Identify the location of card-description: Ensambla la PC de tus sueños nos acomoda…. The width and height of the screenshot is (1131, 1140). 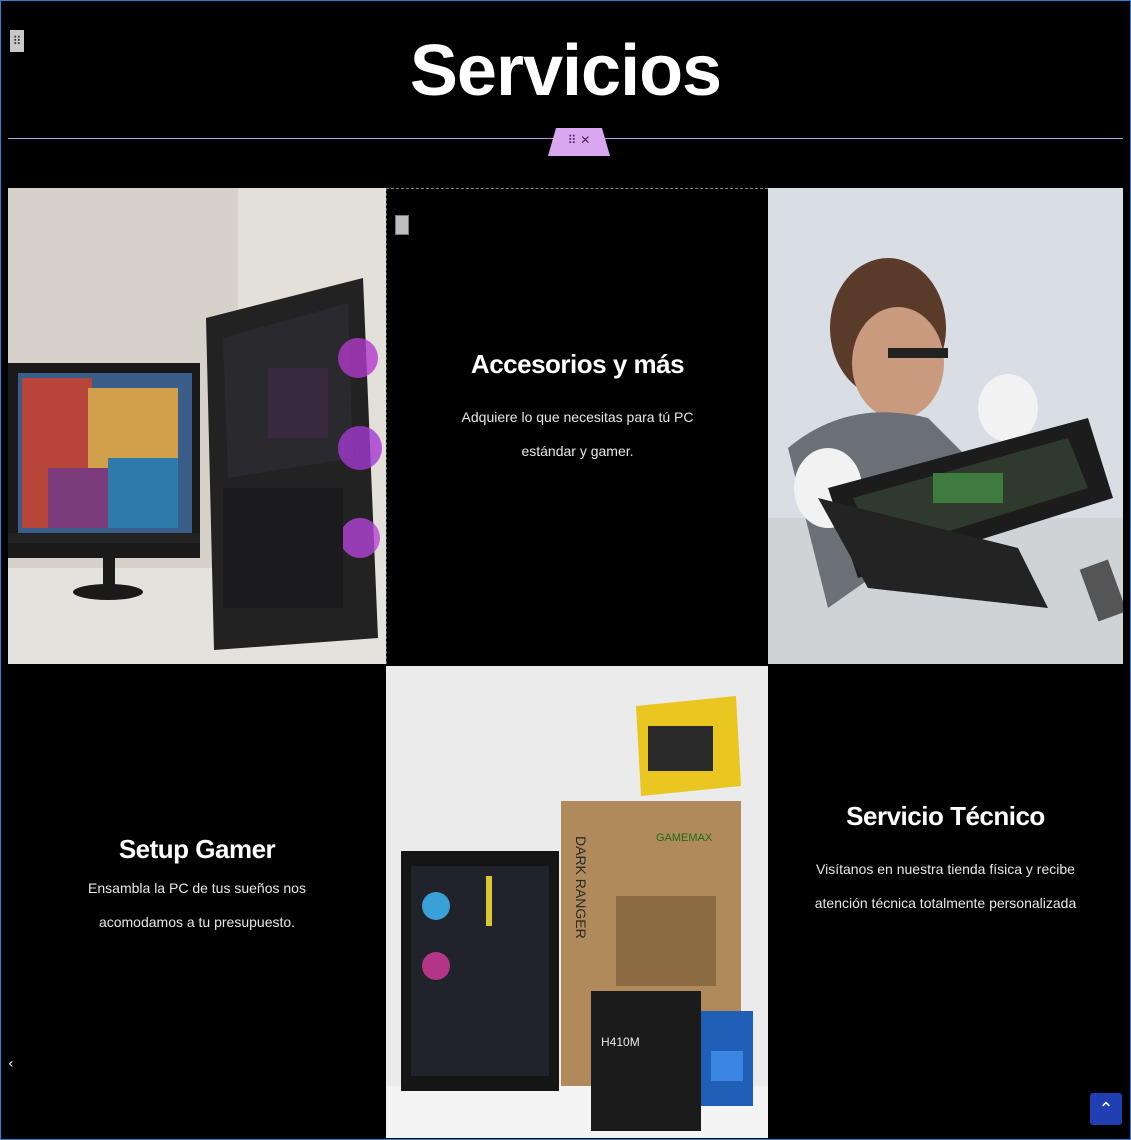
(197, 905).